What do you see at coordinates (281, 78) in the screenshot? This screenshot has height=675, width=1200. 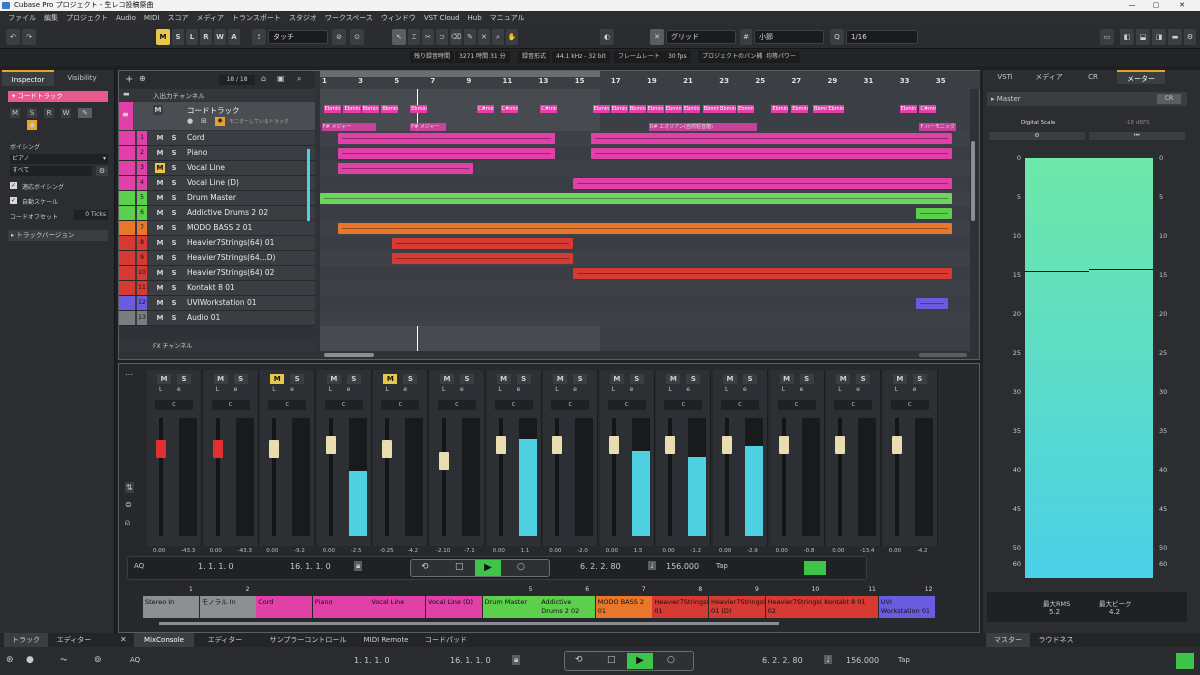 I see `visibility-icon: ▣` at bounding box center [281, 78].